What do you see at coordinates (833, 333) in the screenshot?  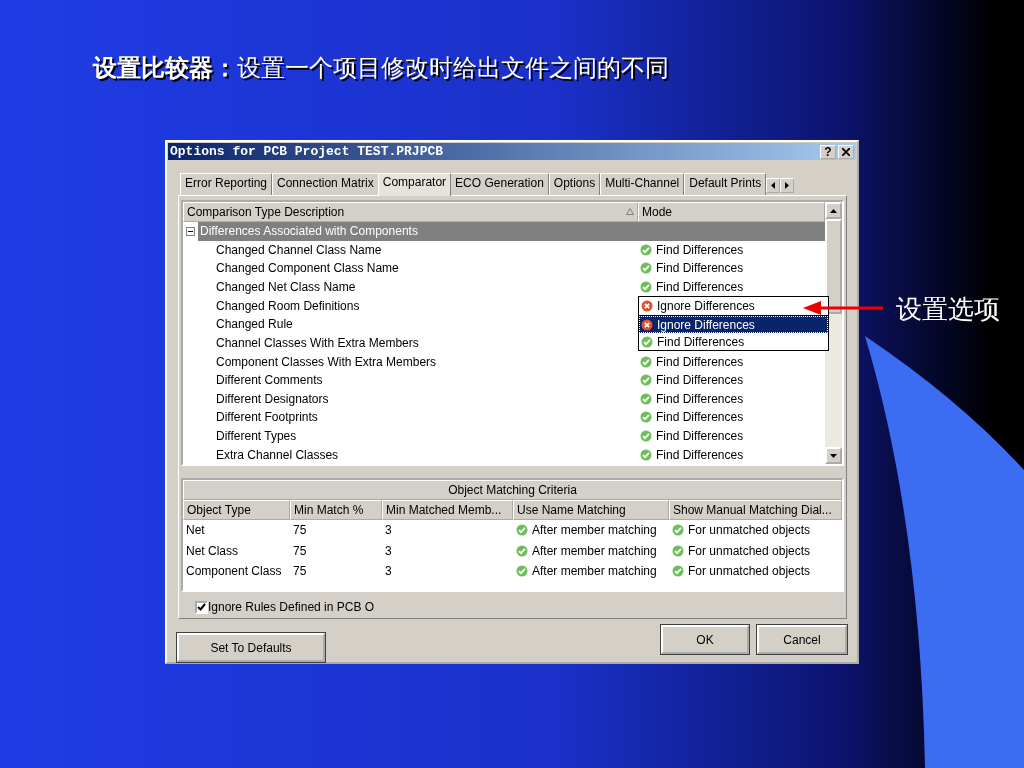 I see `scrollbar` at bounding box center [833, 333].